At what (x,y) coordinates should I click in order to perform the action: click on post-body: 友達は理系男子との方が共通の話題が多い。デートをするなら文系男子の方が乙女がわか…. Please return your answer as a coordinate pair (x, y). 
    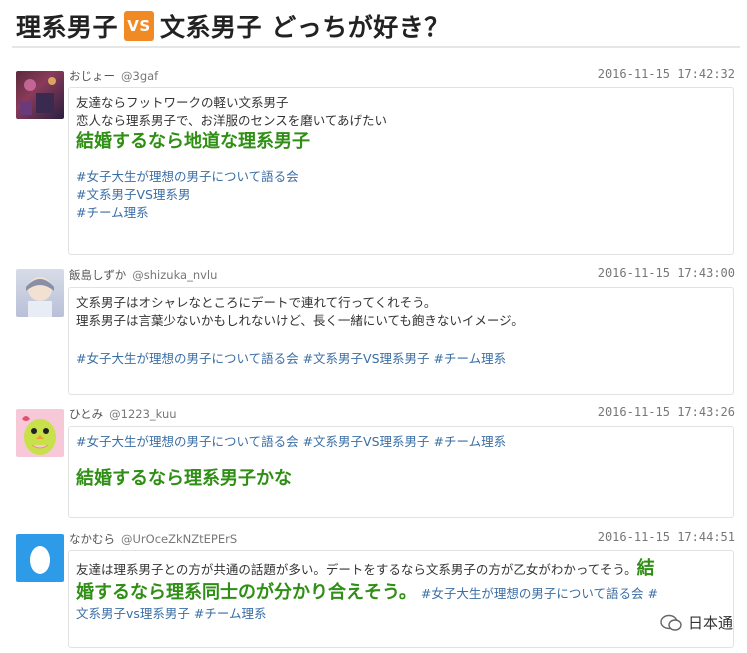
    Looking at the image, I should click on (401, 599).